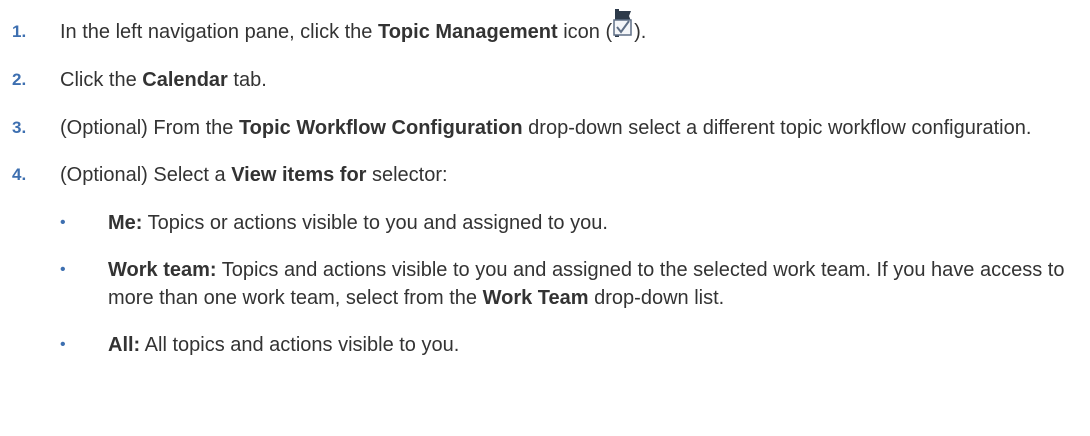 The image size is (1090, 436). Describe the element at coordinates (407, 175) in the screenshot. I see `step-text: selector:` at that location.